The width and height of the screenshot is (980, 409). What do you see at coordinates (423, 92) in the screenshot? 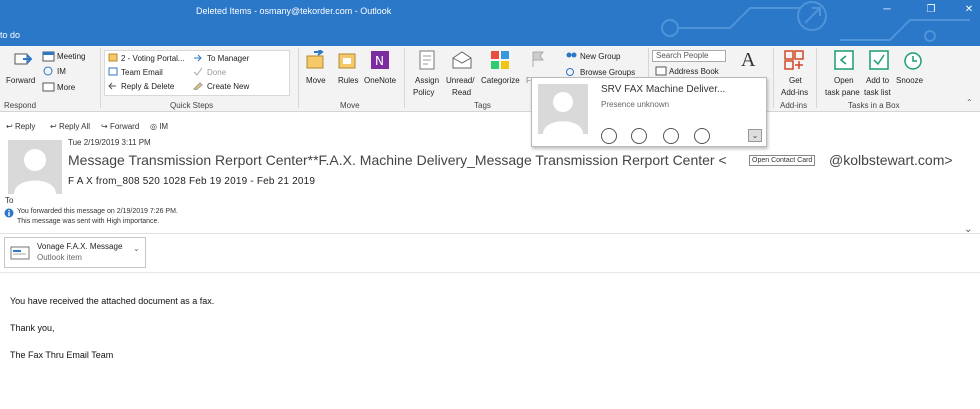
I see `policy-label: Policy` at bounding box center [423, 92].